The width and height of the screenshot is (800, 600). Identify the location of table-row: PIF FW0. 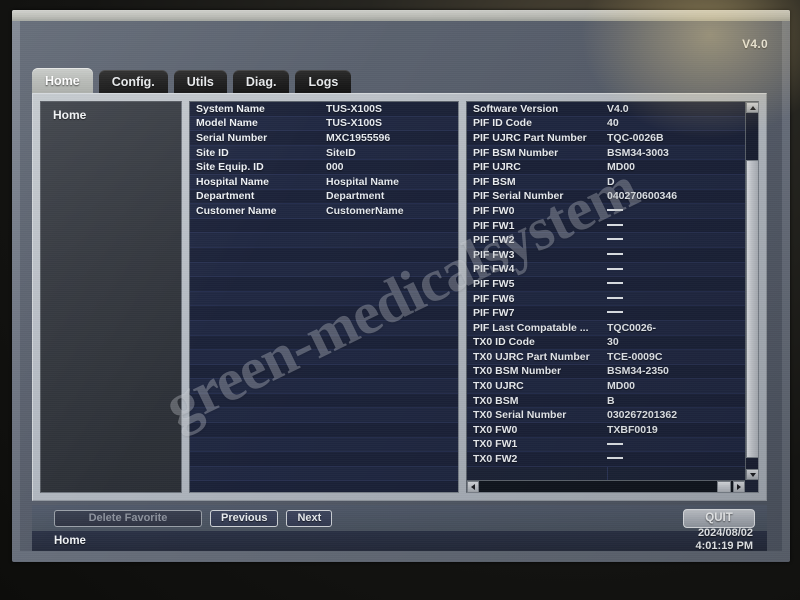
(612, 211).